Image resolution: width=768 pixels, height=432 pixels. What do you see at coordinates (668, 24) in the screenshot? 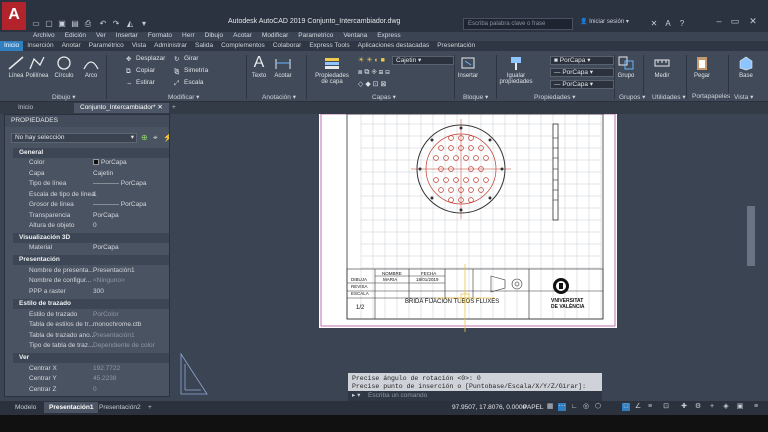
I see `a360-icon: A` at bounding box center [668, 24].